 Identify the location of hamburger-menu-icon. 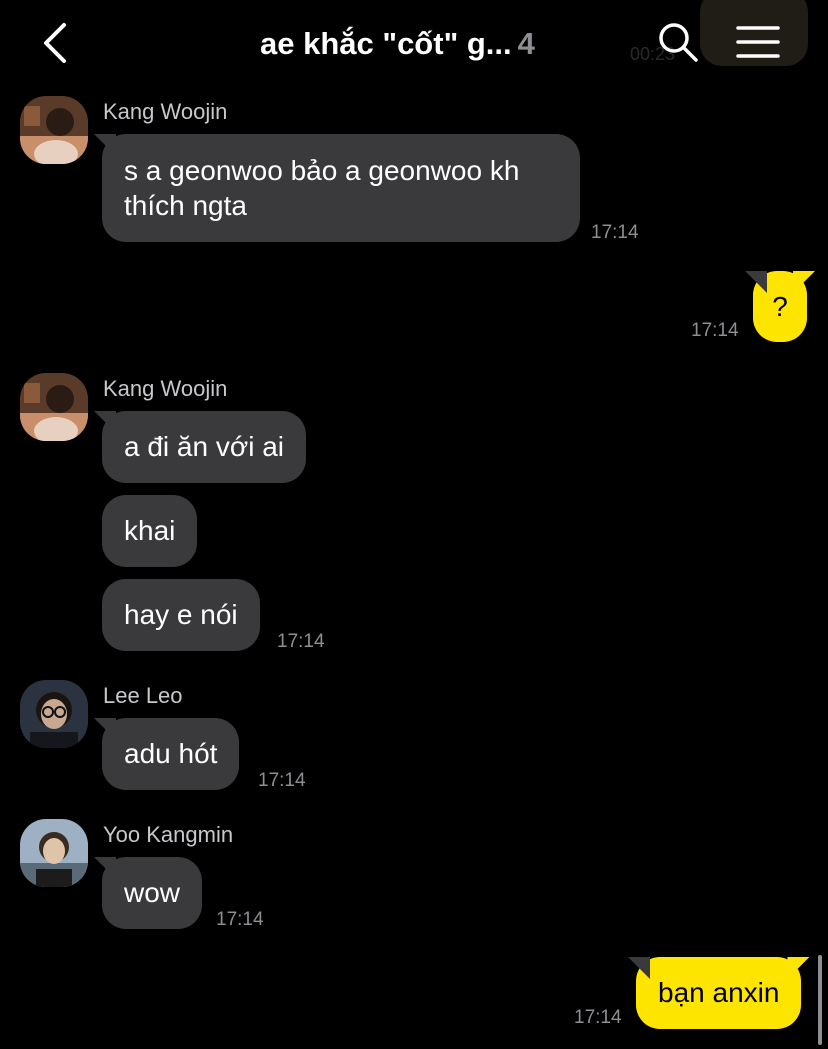
(758, 42).